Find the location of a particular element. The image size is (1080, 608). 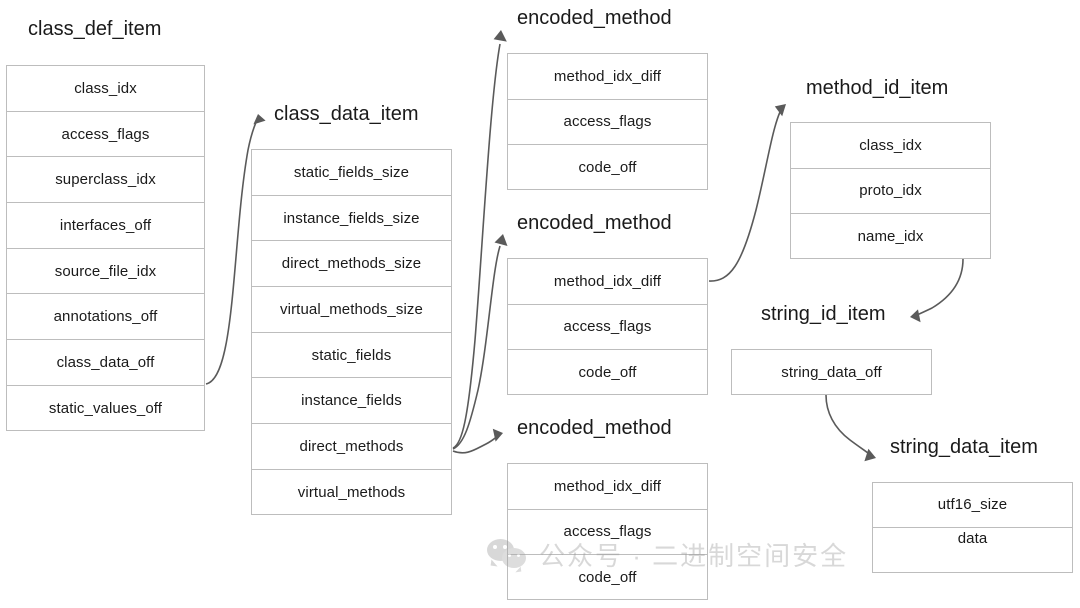

title-string-data-item: string_data_item is located at coordinates (964, 447).